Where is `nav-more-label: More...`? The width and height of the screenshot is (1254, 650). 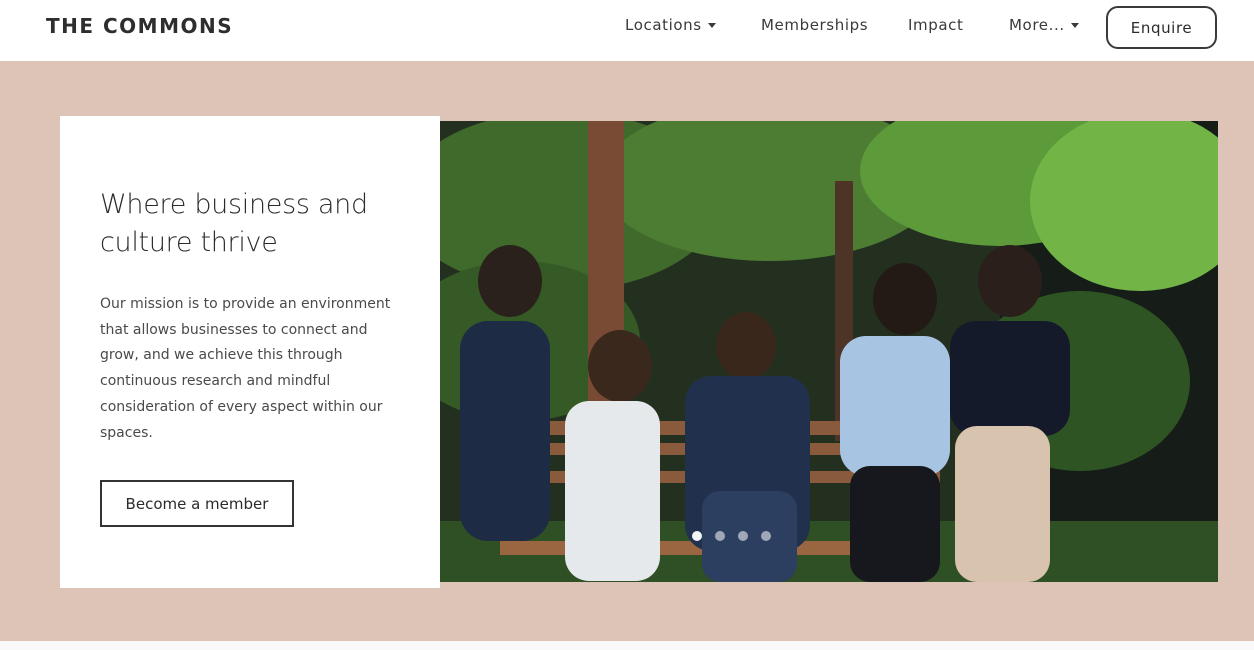 nav-more-label: More... is located at coordinates (1037, 25).